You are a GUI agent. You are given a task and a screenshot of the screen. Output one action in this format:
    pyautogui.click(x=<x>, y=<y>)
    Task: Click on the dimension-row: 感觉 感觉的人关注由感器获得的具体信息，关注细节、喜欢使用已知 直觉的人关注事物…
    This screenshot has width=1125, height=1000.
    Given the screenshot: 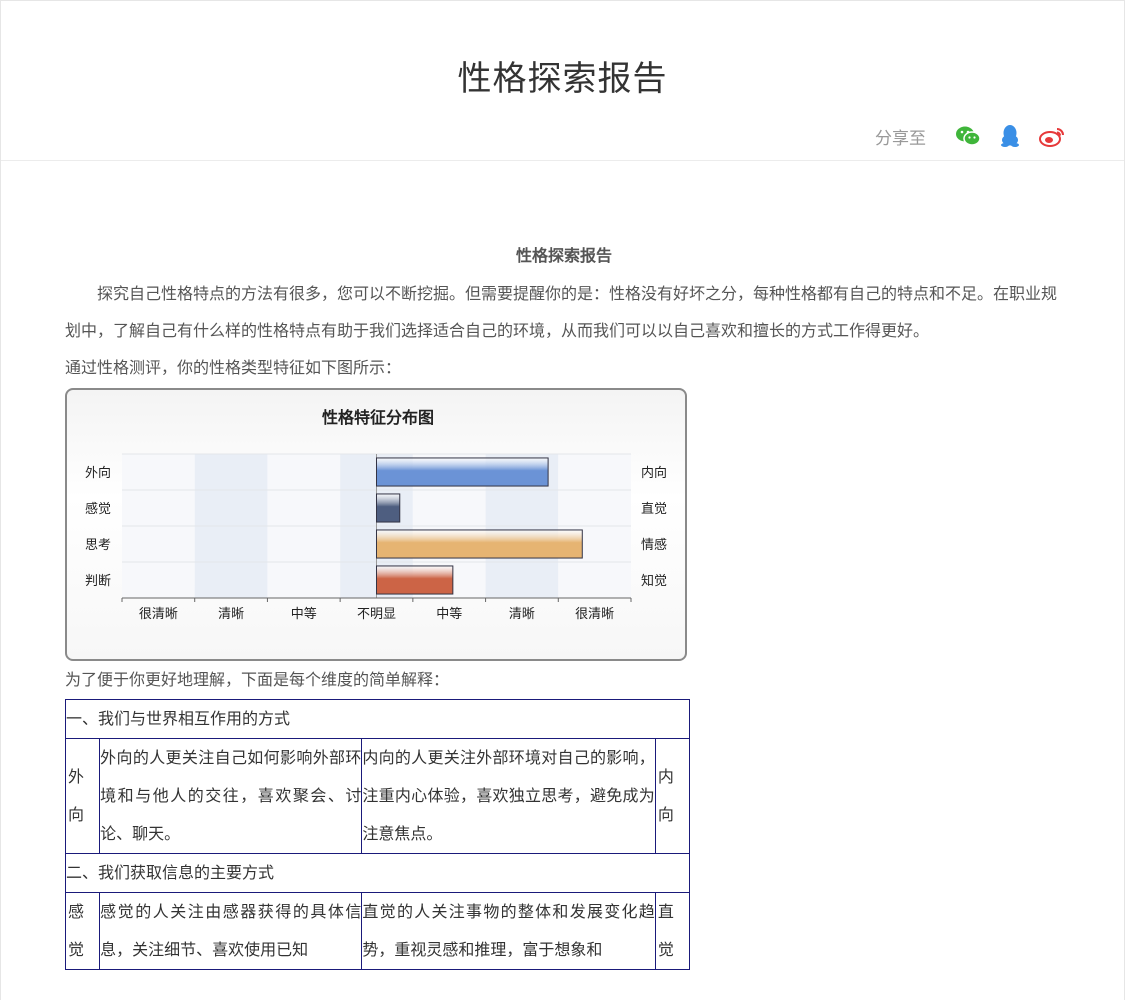 What is the action you would take?
    pyautogui.click(x=377, y=931)
    